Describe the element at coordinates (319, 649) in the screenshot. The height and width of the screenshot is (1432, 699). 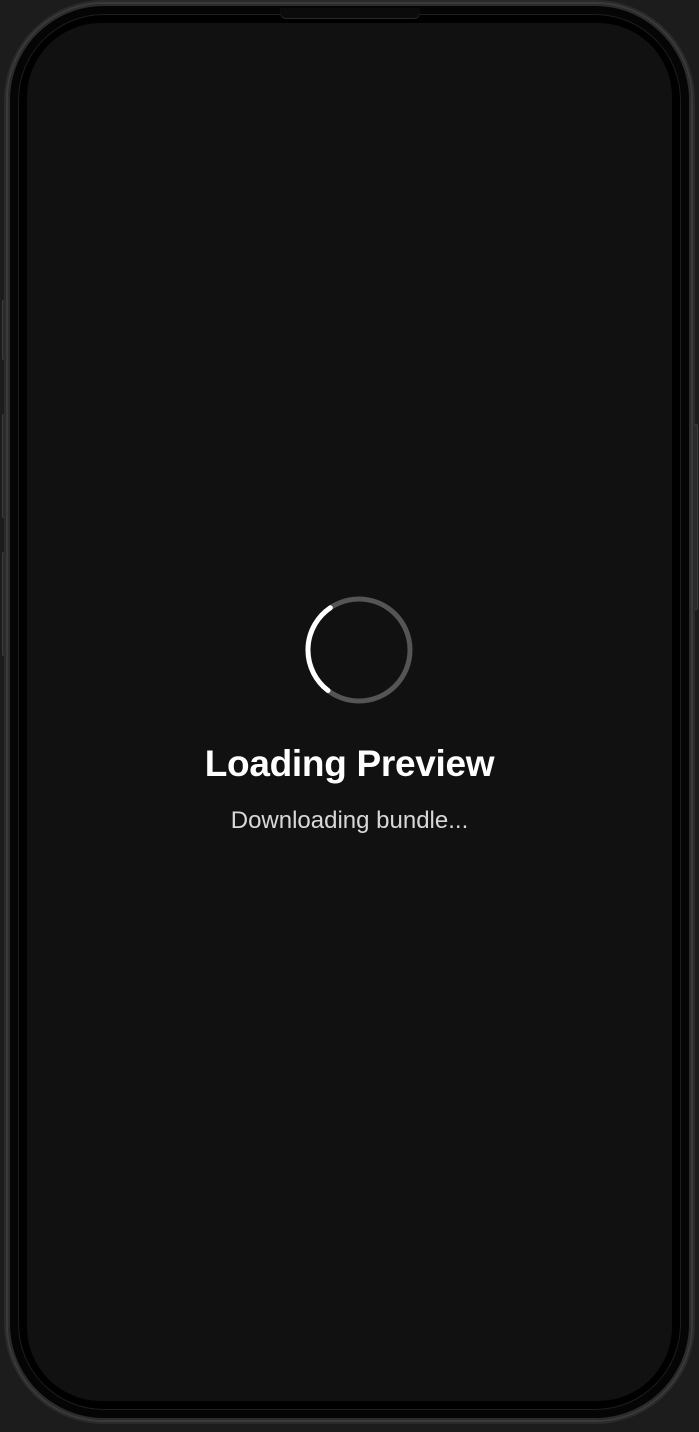
I see `spinner-arc` at that location.